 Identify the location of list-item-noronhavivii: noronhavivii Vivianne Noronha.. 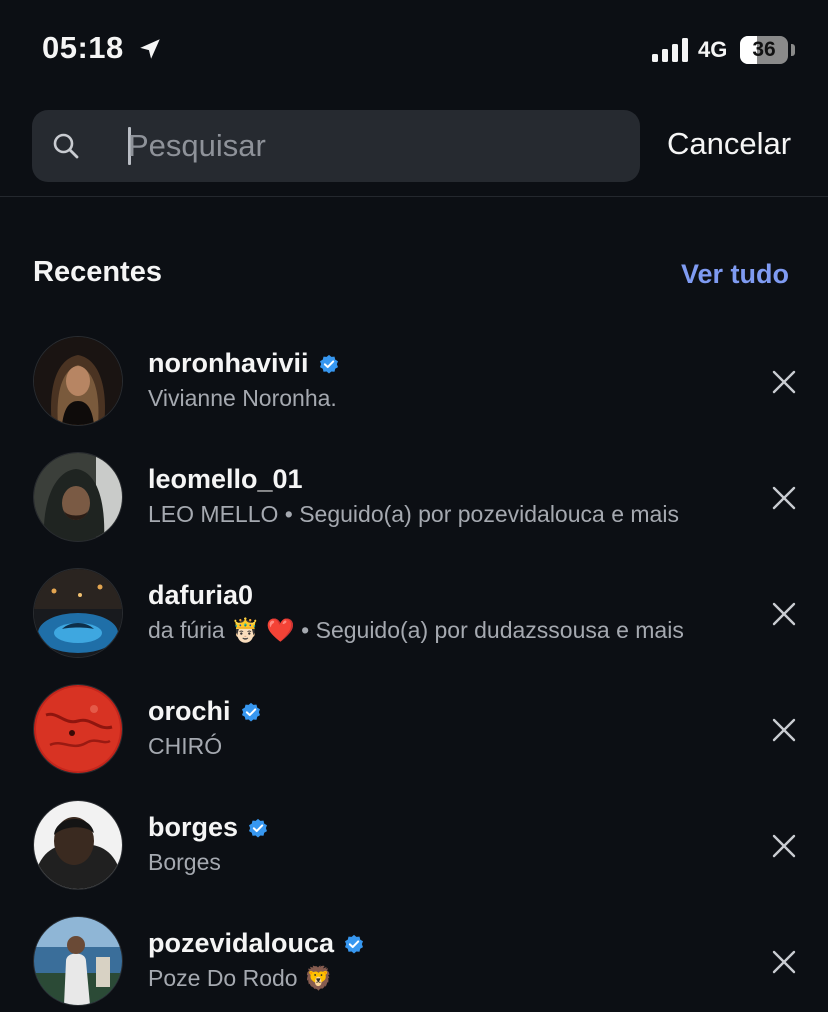
(414, 388).